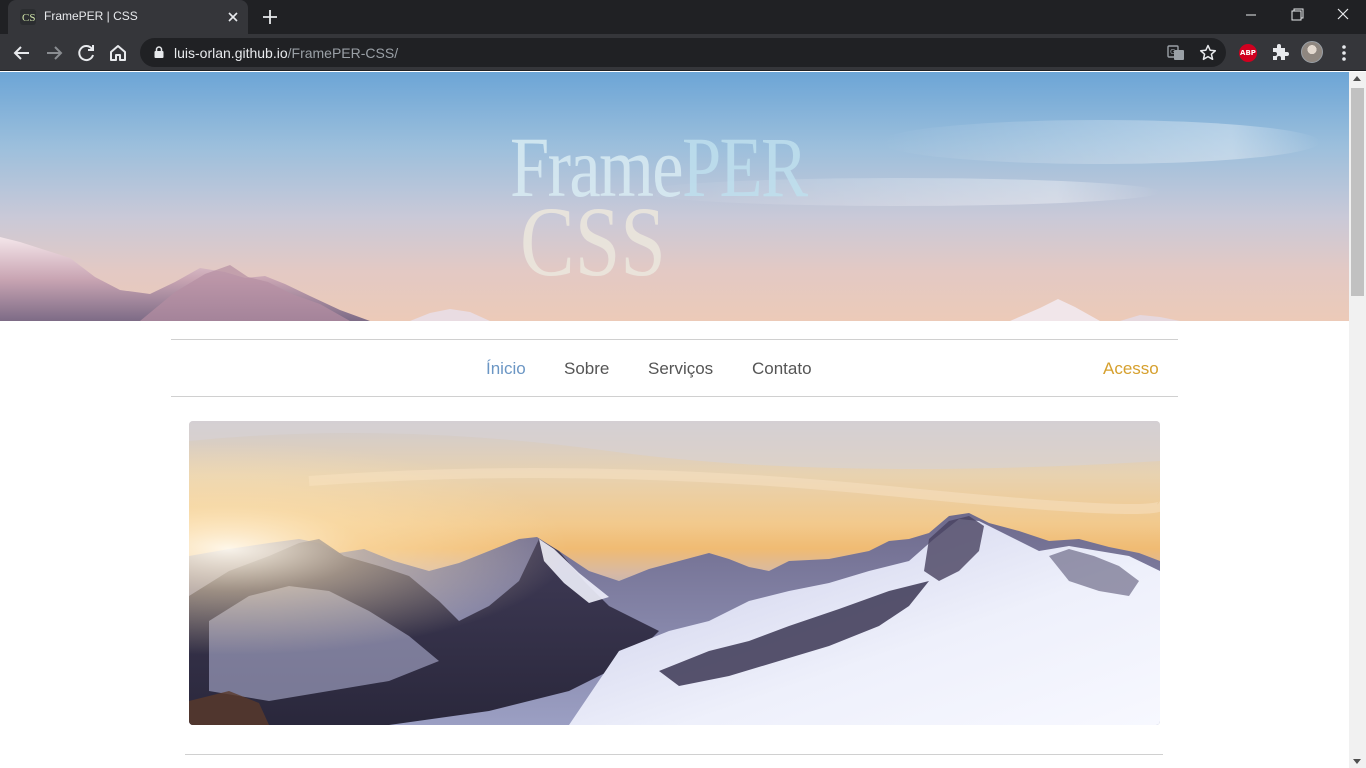 This screenshot has height=768, width=1366. Describe the element at coordinates (1251, 16) in the screenshot. I see `minimize-window-icon` at that location.